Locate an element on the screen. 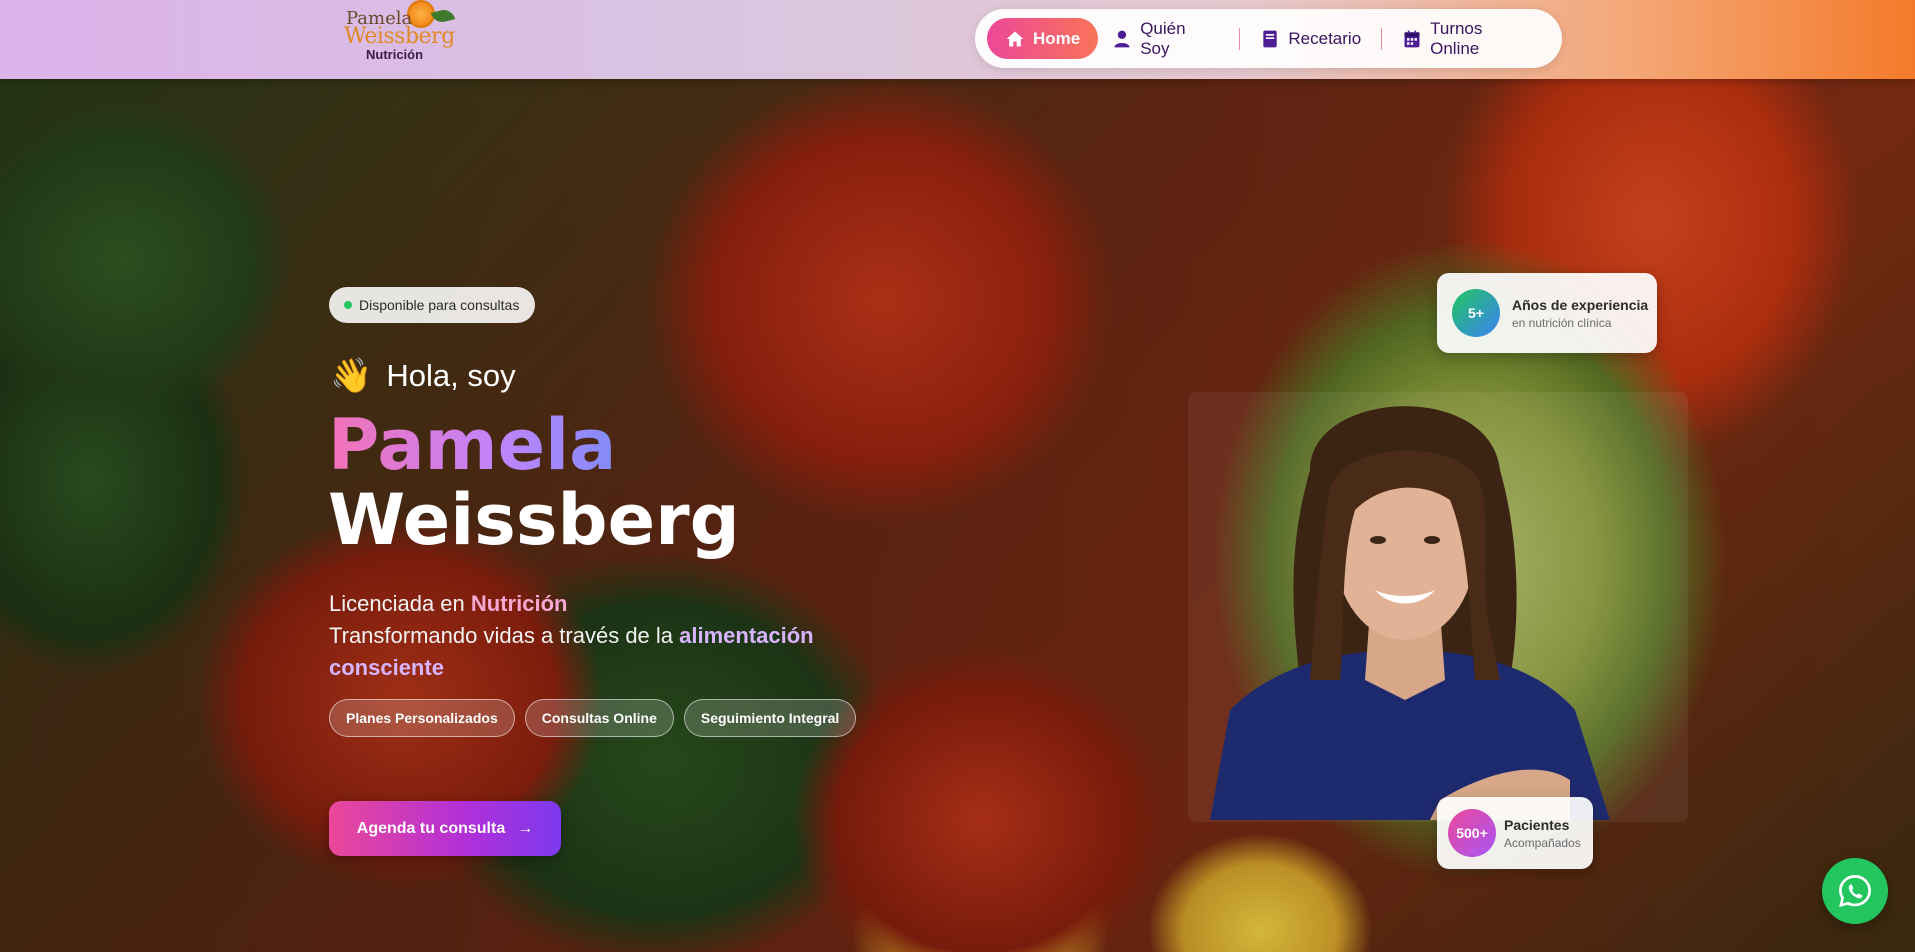 The height and width of the screenshot is (952, 1915). hero-last-name: Weissberg is located at coordinates (534, 520).